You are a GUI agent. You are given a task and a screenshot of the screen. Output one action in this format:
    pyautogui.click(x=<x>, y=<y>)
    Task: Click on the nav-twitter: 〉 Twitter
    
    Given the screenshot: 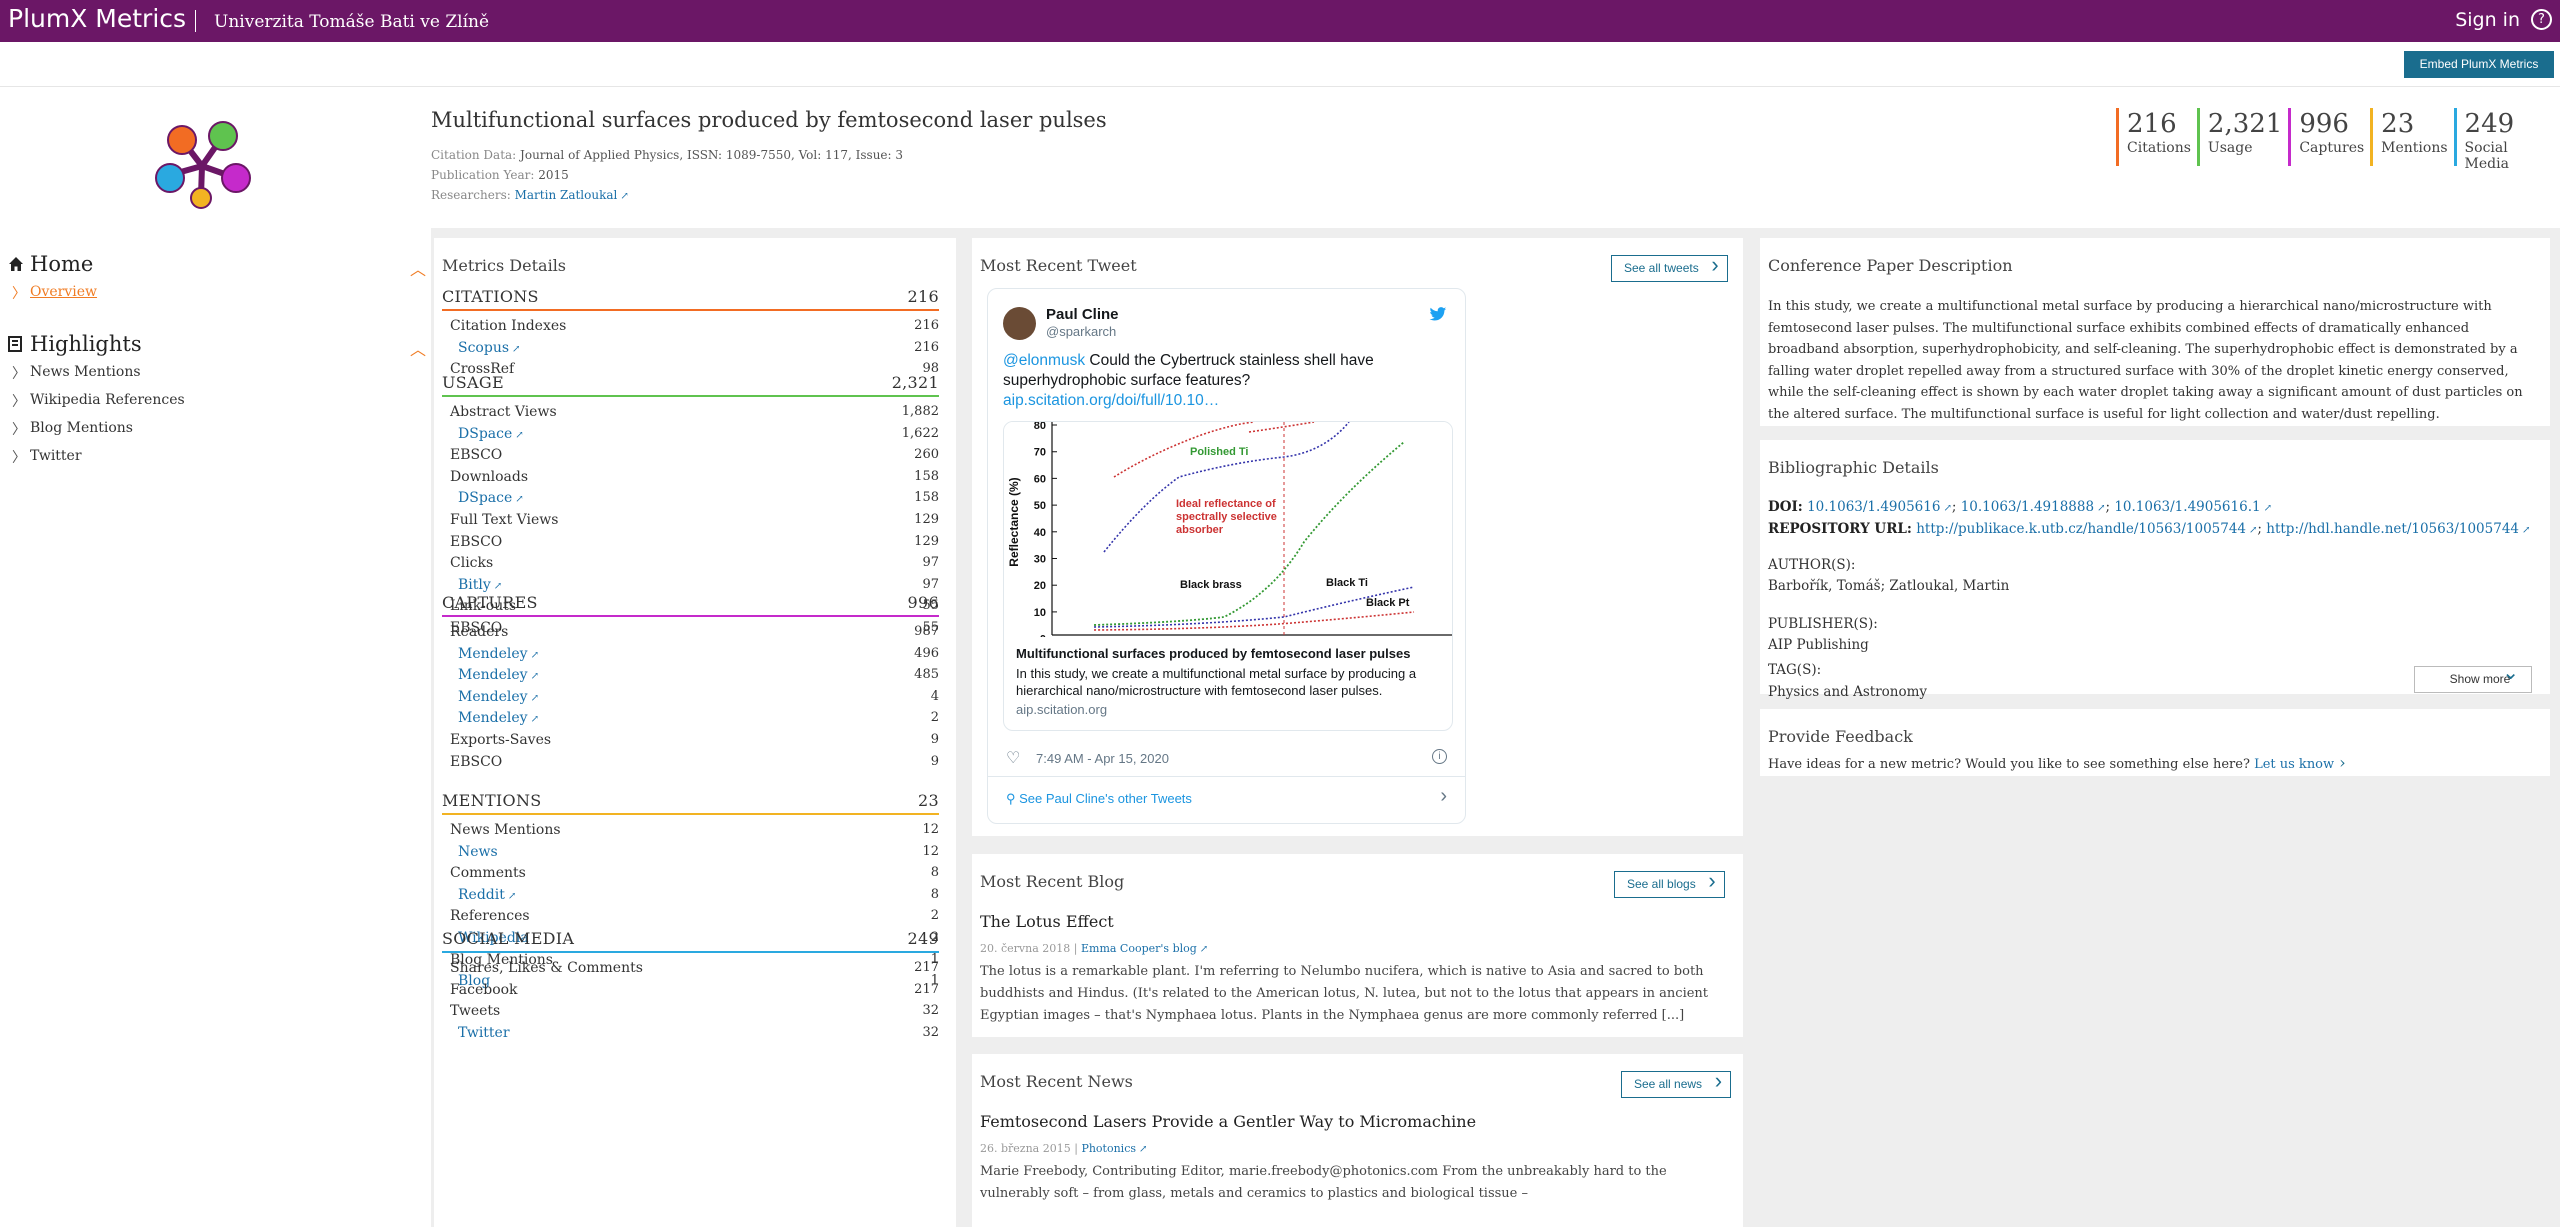 What is the action you would take?
    pyautogui.click(x=215, y=458)
    